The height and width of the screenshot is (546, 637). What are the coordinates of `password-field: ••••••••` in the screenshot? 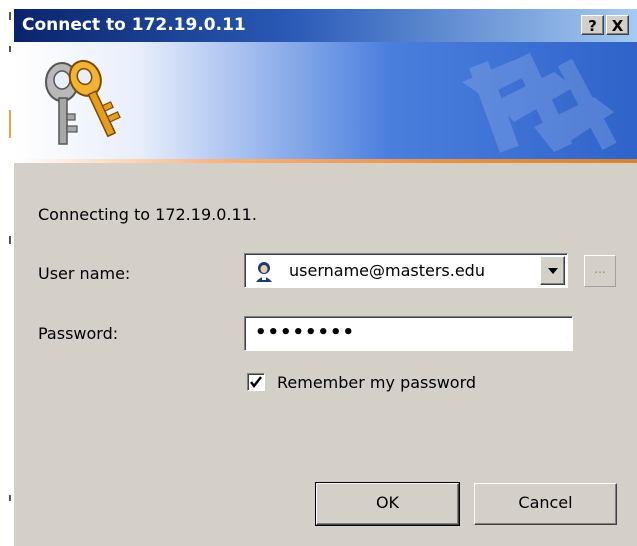 It's located at (408, 333).